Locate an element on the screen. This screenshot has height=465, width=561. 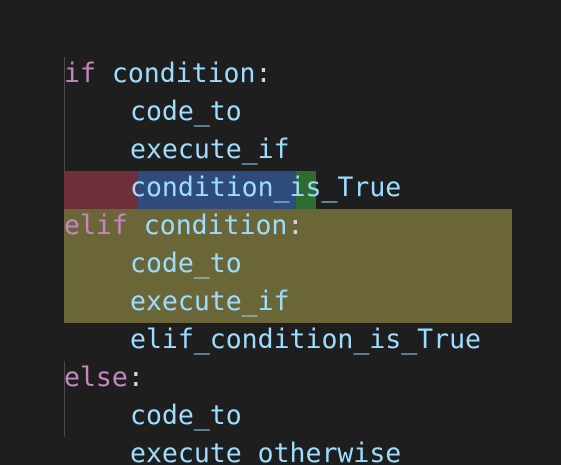
code-line: execute_otherwise is located at coordinates (280, 431).